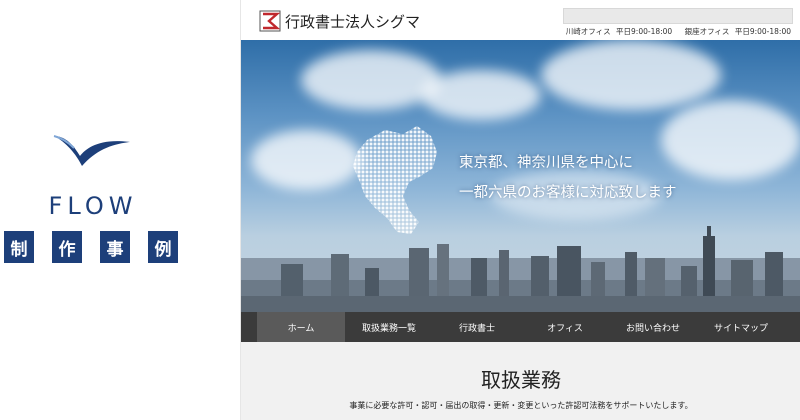  I want to click on sigma-logo-icon, so click(270, 21).